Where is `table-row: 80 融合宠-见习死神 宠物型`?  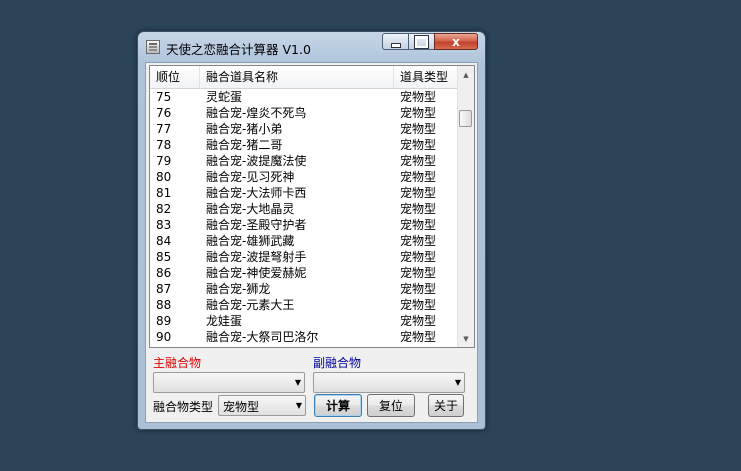
table-row: 80 融合宠-见习死神 宠物型 is located at coordinates (305, 177).